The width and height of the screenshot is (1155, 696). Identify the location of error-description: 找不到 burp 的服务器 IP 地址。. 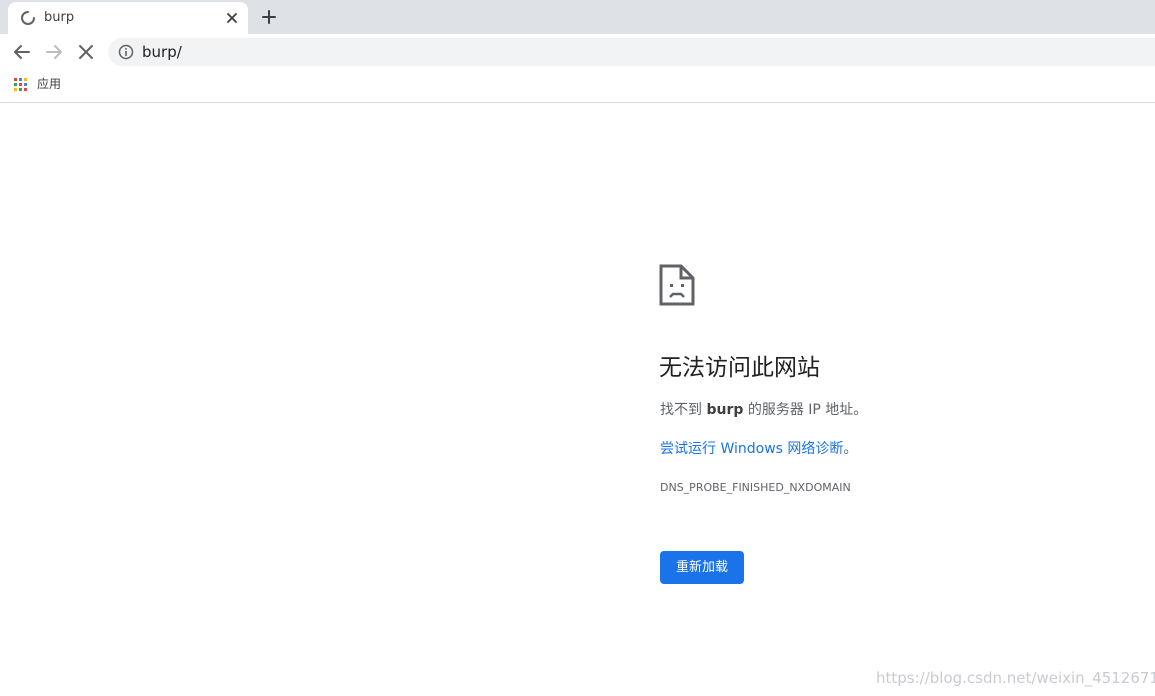
(763, 410).